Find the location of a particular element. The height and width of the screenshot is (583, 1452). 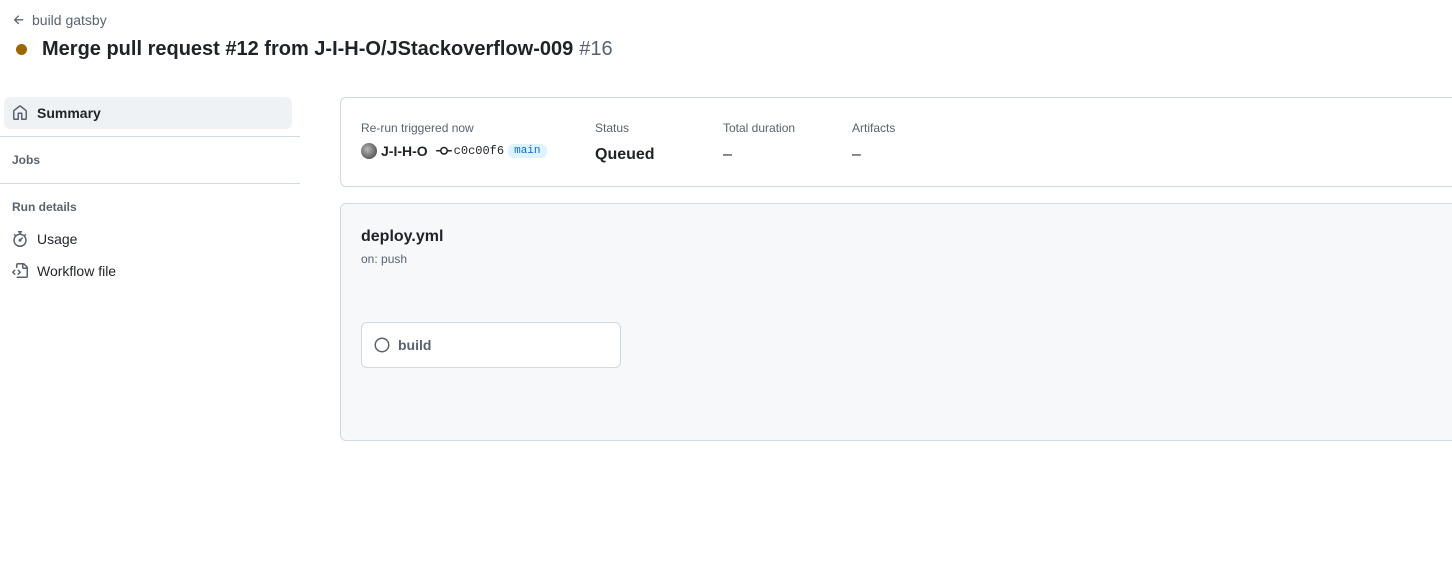

run-number: #16 is located at coordinates (596, 49).